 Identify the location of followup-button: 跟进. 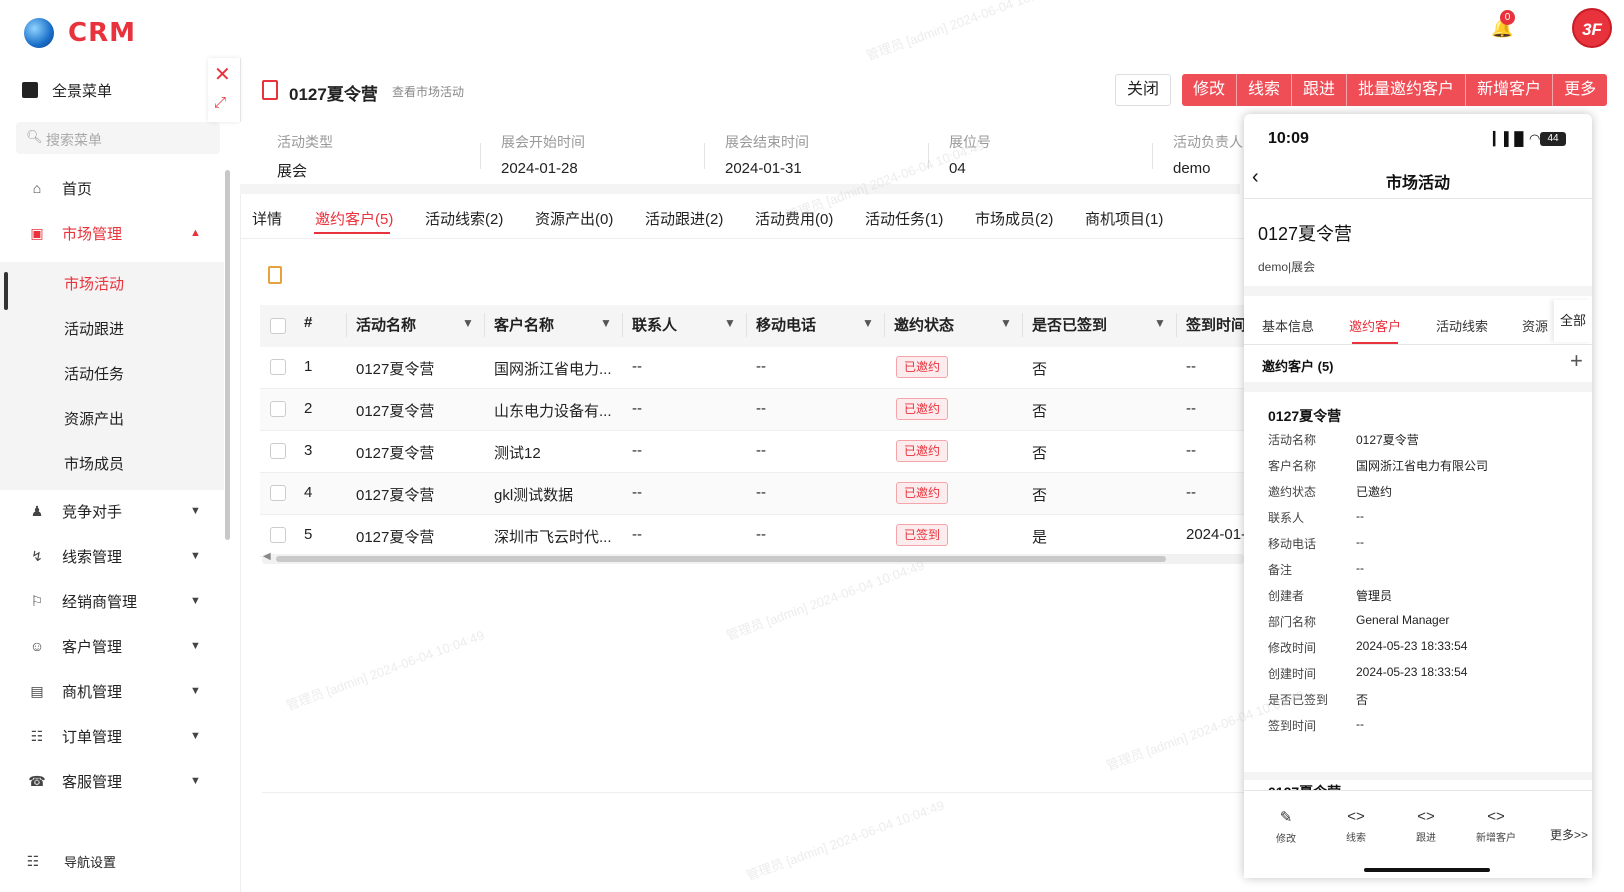
(1320, 90).